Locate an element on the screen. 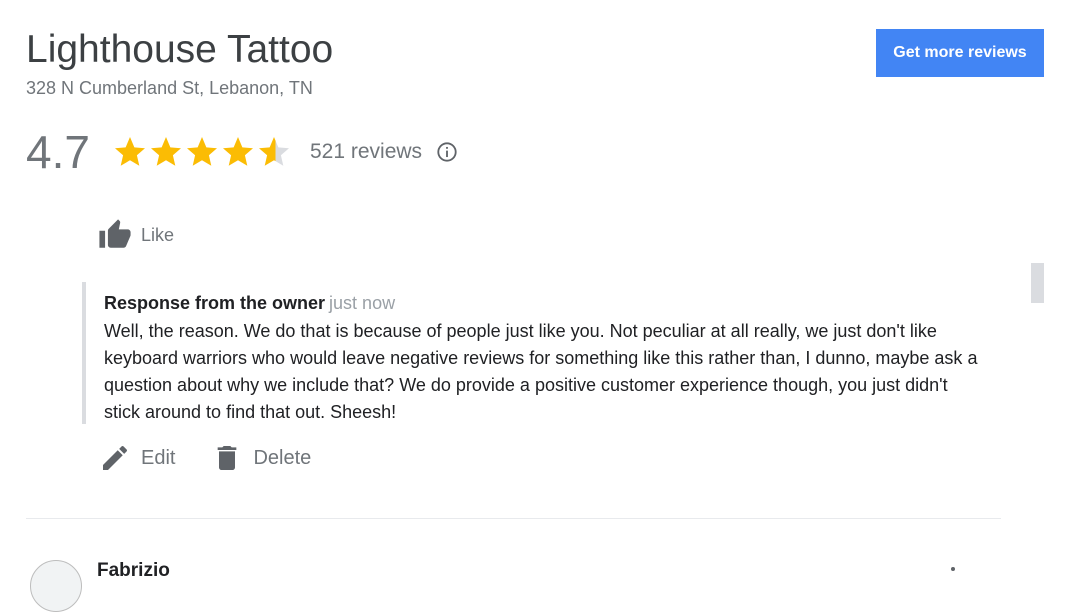 The width and height of the screenshot is (1074, 612). like-button: Like is located at coordinates (135, 235).